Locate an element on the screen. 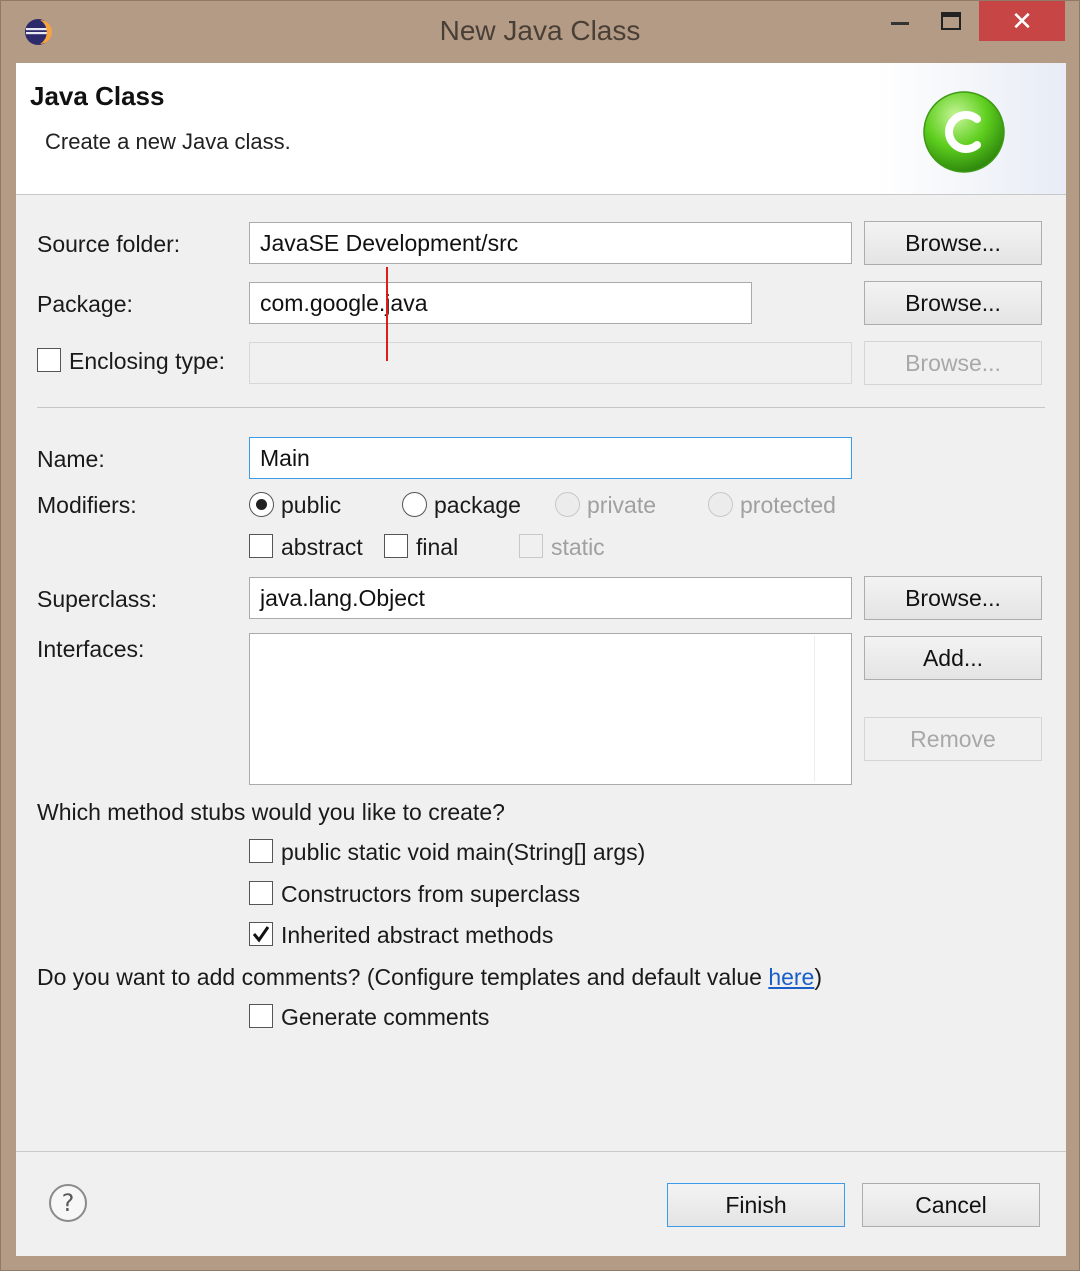  modifier-abstract-label: abstract is located at coordinates (322, 547).